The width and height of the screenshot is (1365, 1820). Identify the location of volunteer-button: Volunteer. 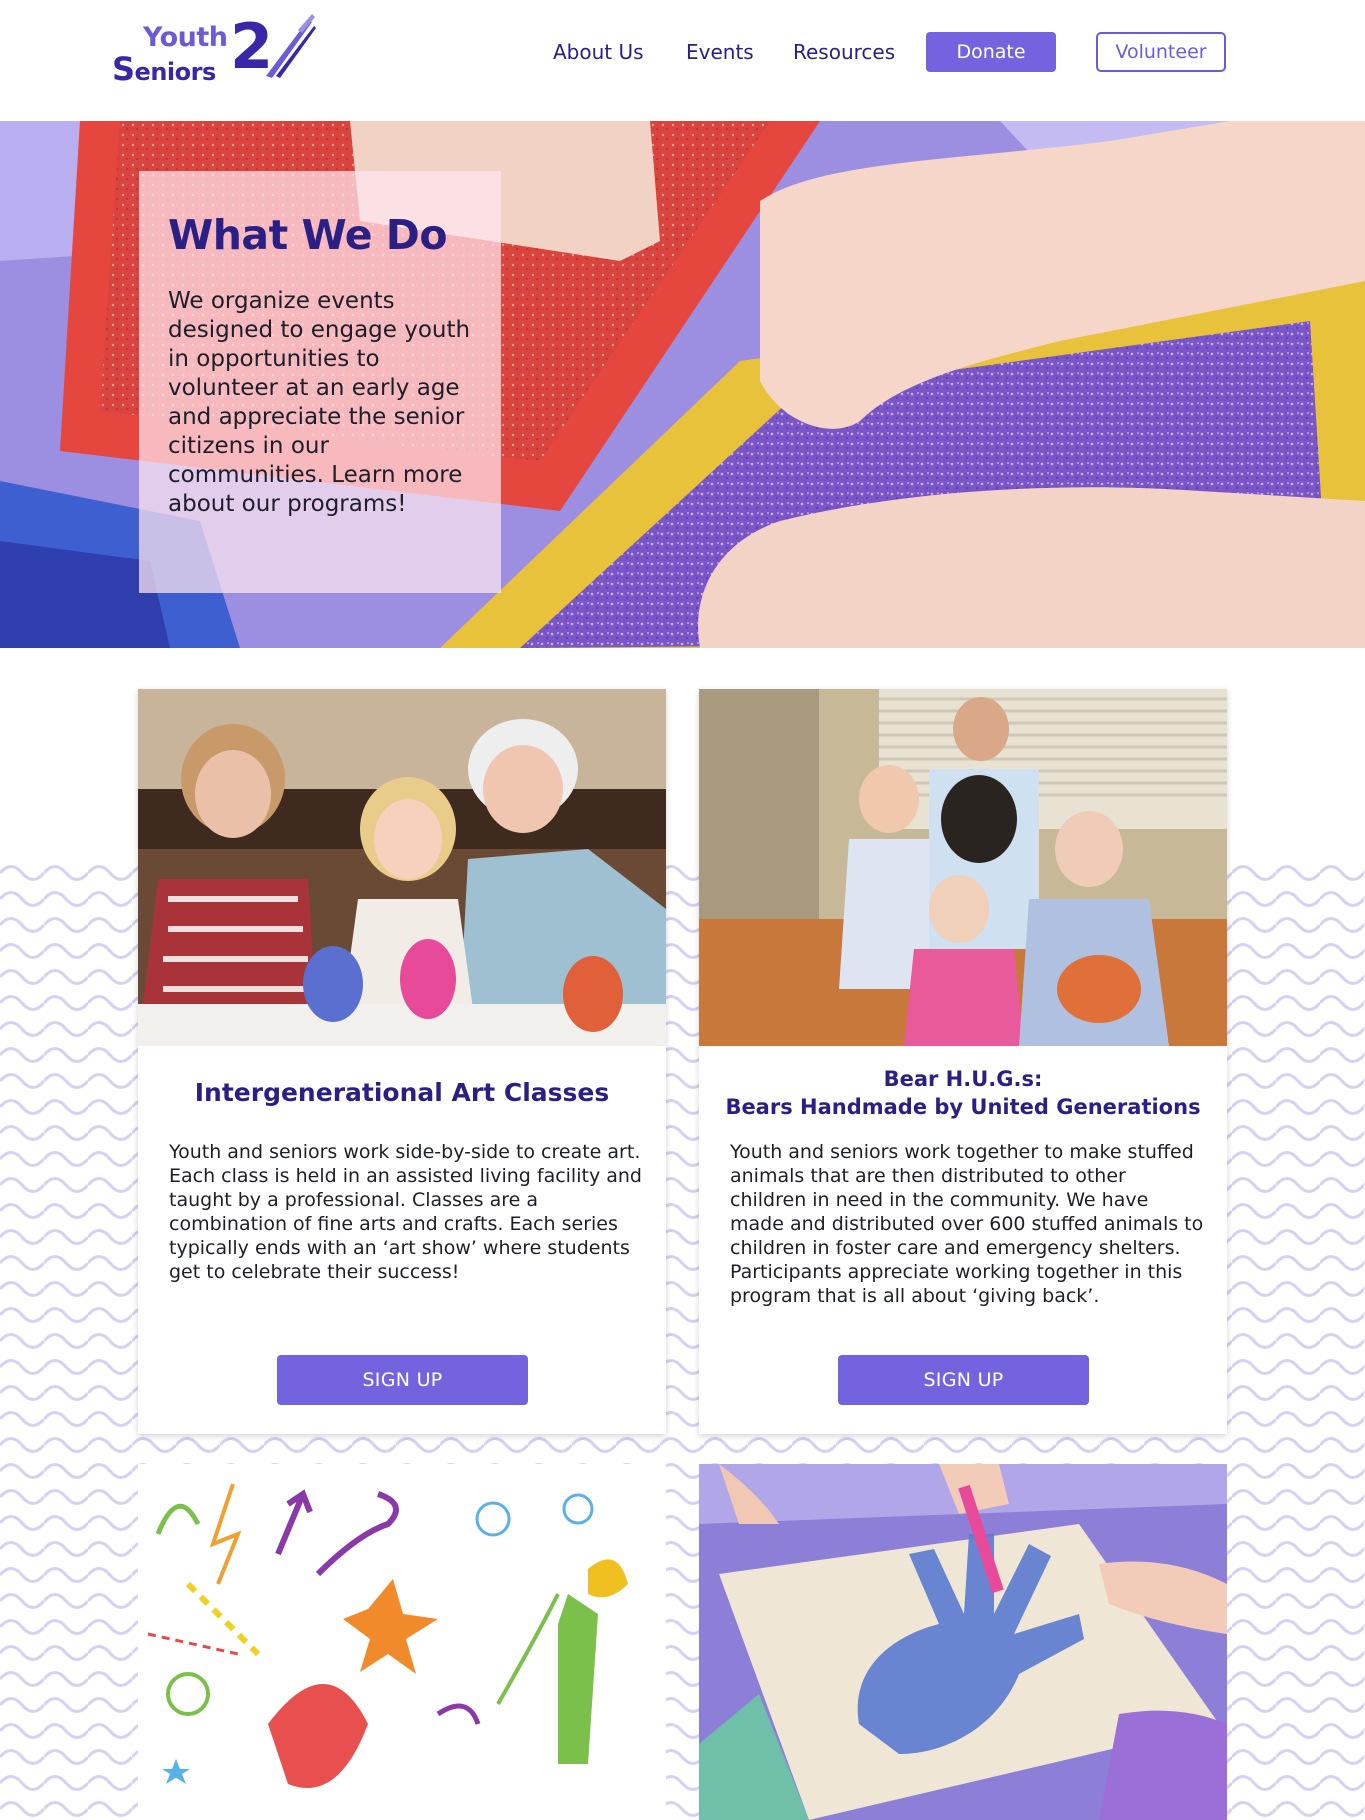
(1161, 52).